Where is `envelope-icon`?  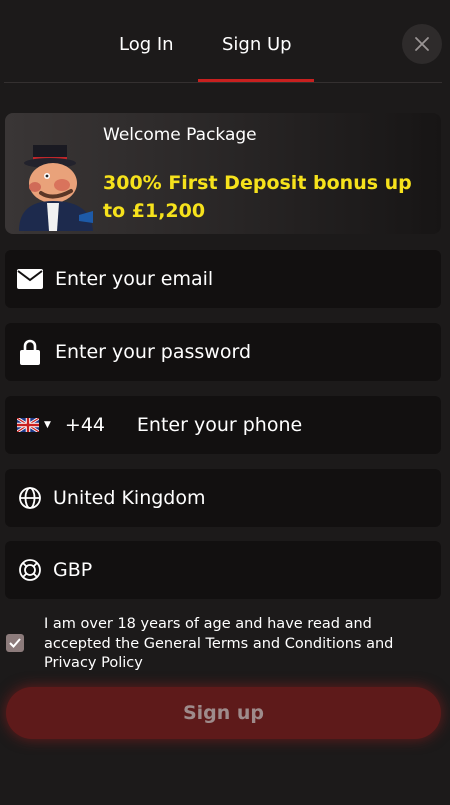 envelope-icon is located at coordinates (30, 279).